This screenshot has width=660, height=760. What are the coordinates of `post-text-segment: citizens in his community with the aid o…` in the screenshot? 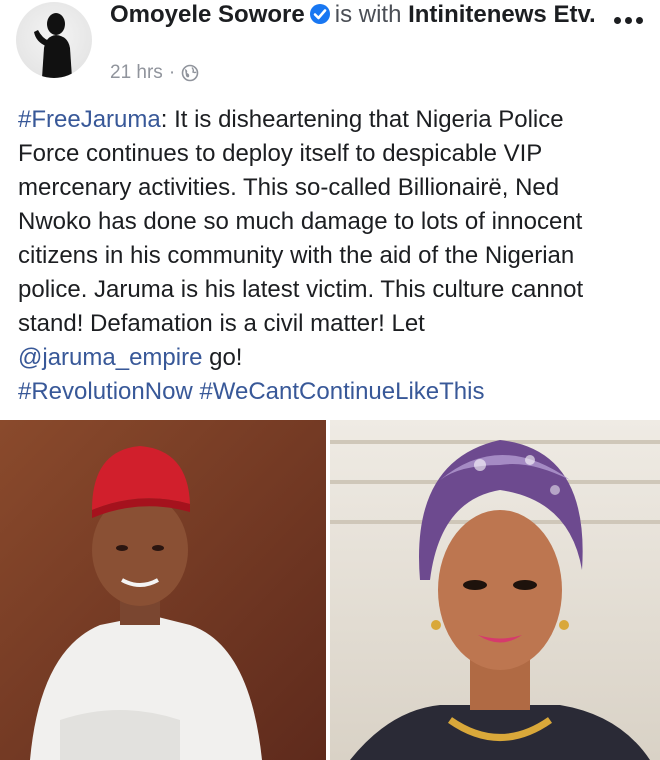 It's located at (296, 255).